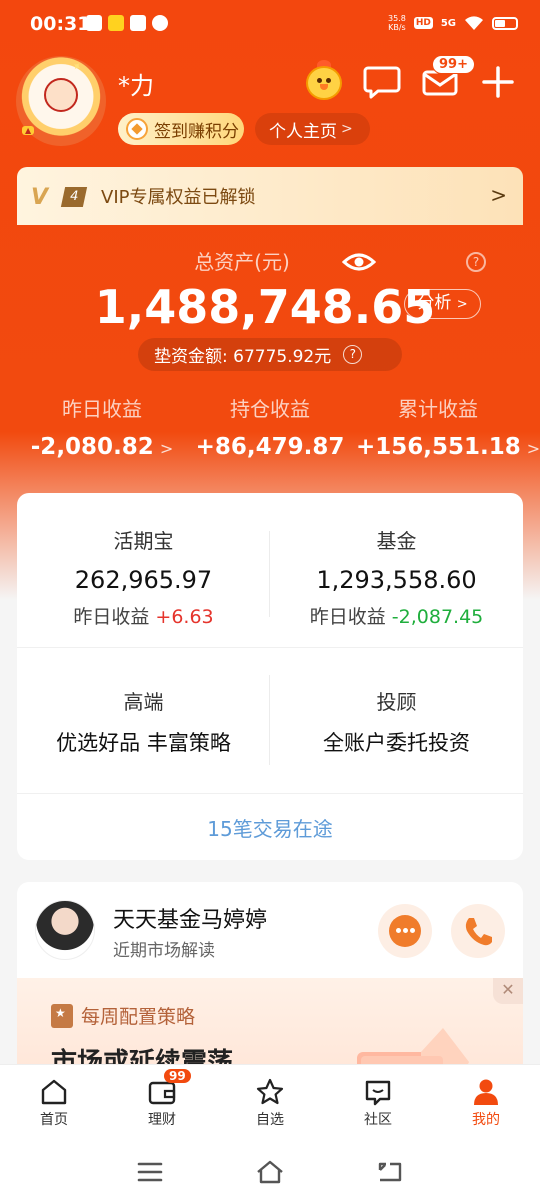 The height and width of the screenshot is (1204, 540). I want to click on premium-title: 高端, so click(143, 702).